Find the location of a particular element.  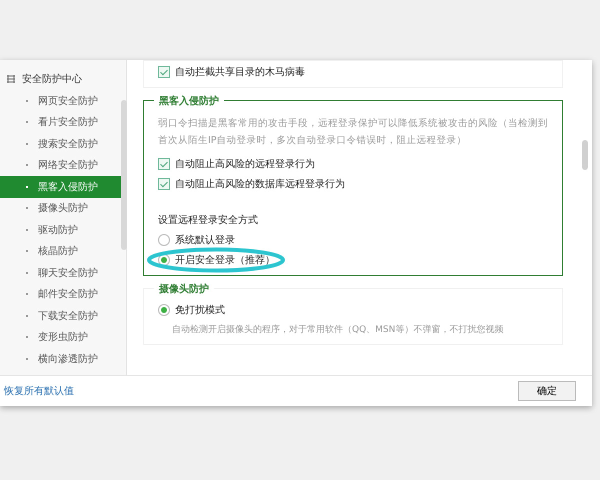

sidebar-item: 变形虫防护 is located at coordinates (63, 337).